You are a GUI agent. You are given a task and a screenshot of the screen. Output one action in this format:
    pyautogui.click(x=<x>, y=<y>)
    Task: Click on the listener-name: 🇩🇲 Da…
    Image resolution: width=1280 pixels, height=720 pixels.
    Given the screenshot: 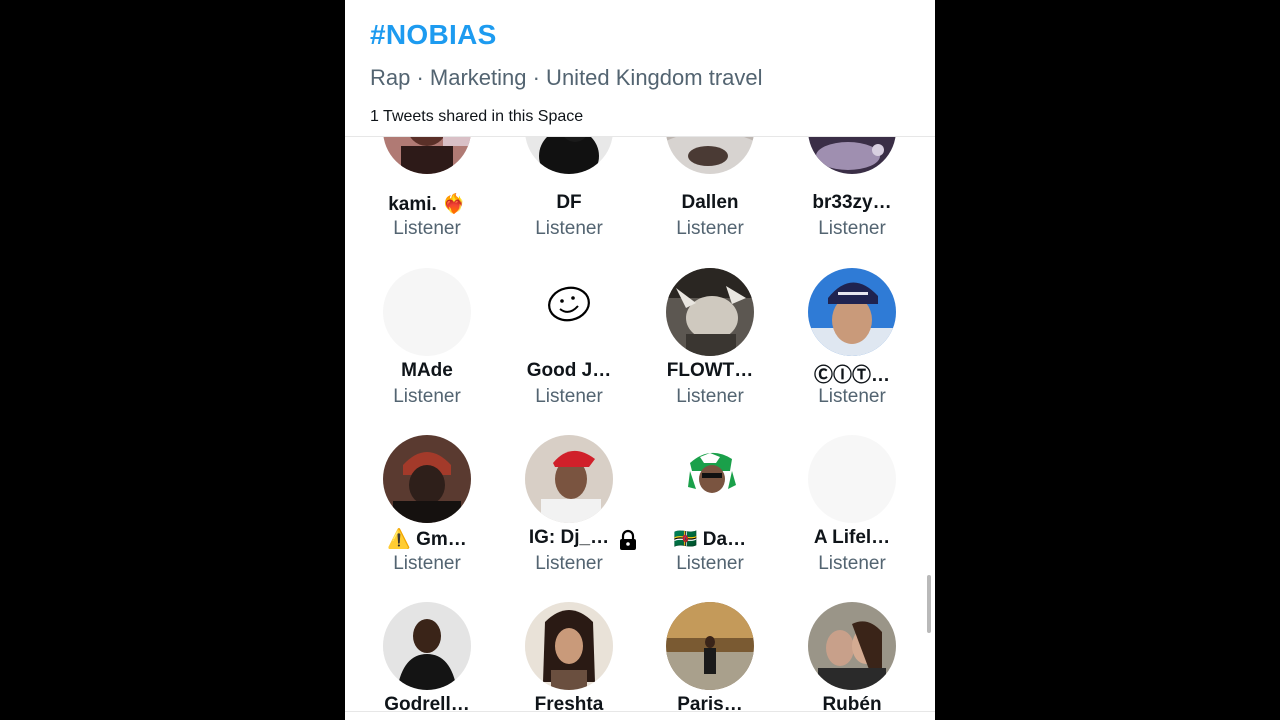 What is the action you would take?
    pyautogui.click(x=710, y=539)
    